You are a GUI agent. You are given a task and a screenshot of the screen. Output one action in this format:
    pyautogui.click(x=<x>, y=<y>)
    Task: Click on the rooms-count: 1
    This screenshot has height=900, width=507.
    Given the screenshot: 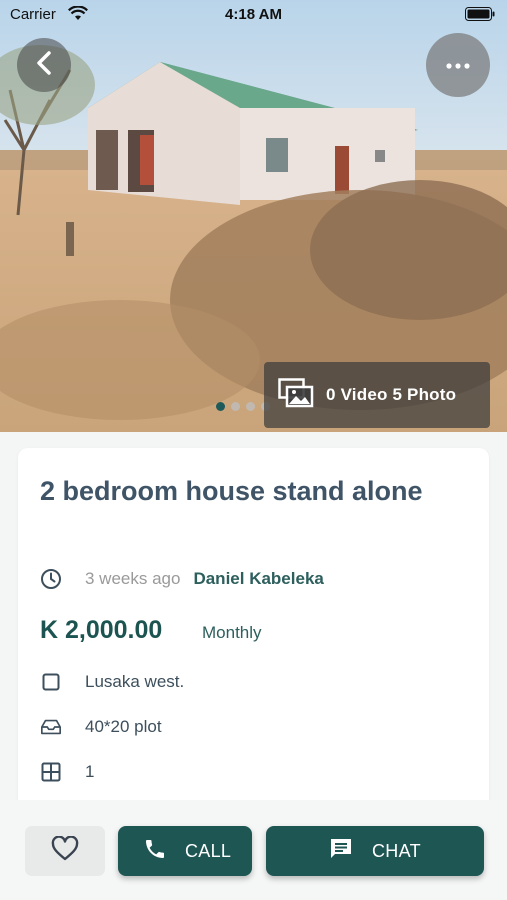 What is the action you would take?
    pyautogui.click(x=90, y=771)
    